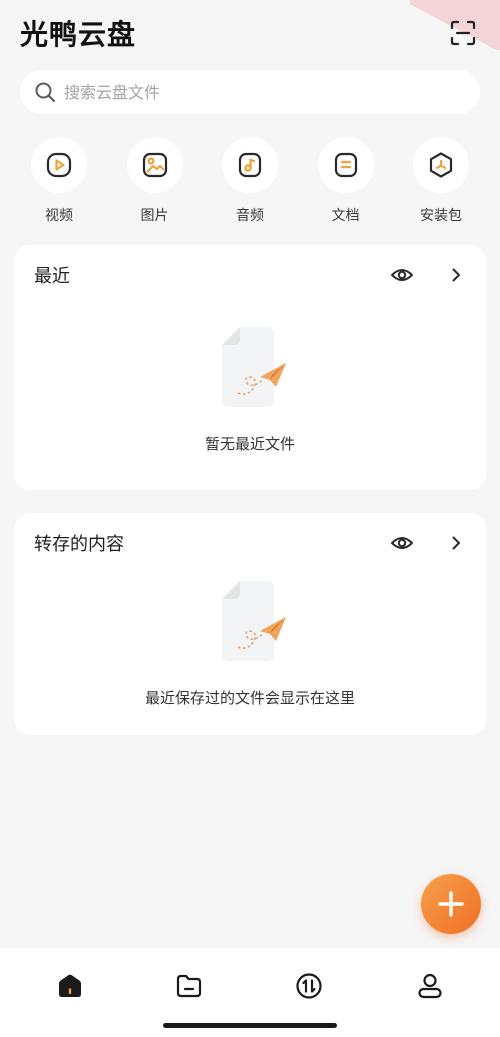  I want to click on document-icon, so click(345, 165).